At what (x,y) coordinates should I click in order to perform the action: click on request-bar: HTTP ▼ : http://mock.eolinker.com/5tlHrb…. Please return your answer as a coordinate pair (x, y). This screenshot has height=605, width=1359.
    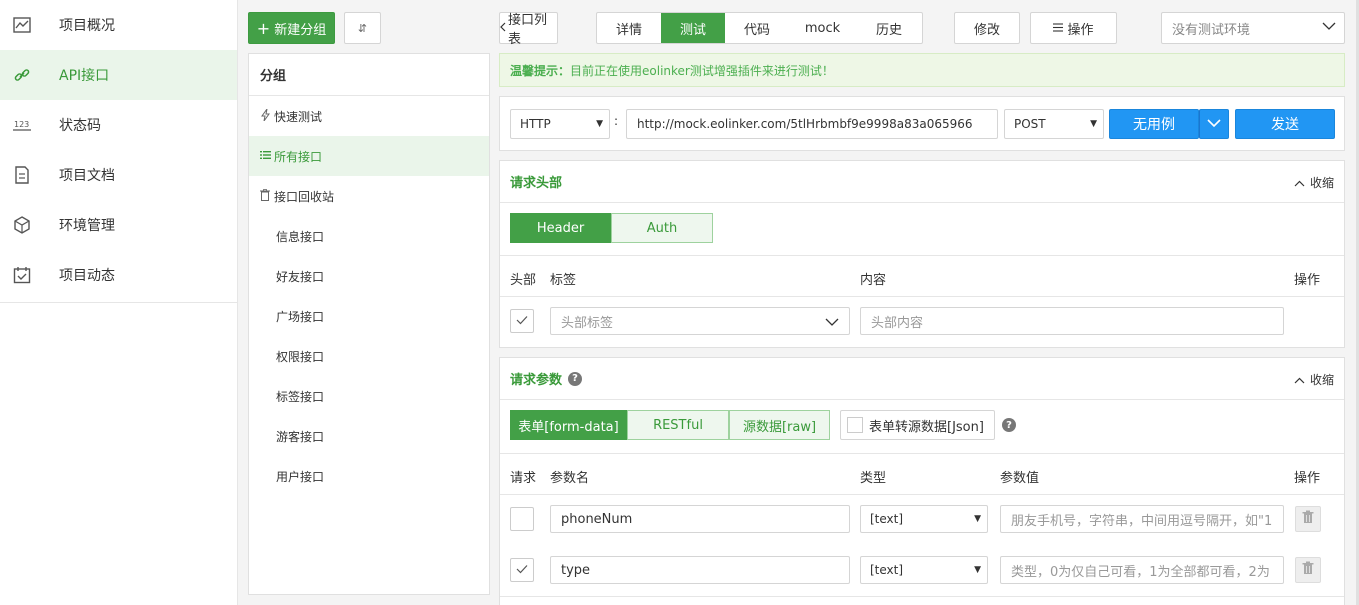
    Looking at the image, I should click on (922, 123).